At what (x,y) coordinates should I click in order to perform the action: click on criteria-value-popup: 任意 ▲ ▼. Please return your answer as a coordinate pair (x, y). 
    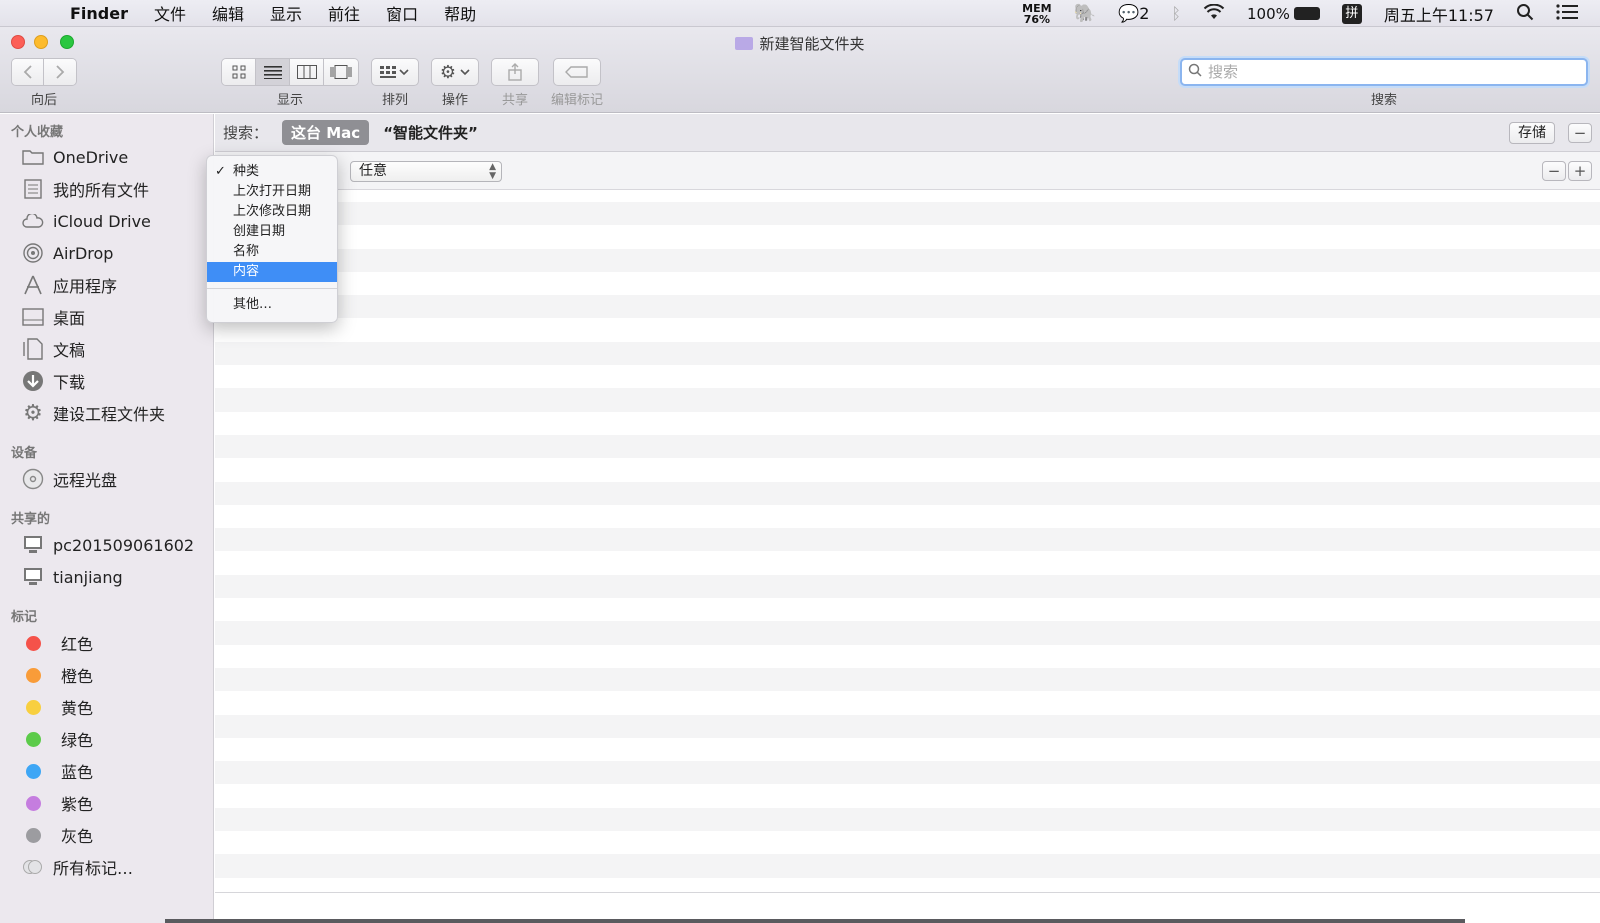
    Looking at the image, I should click on (426, 171).